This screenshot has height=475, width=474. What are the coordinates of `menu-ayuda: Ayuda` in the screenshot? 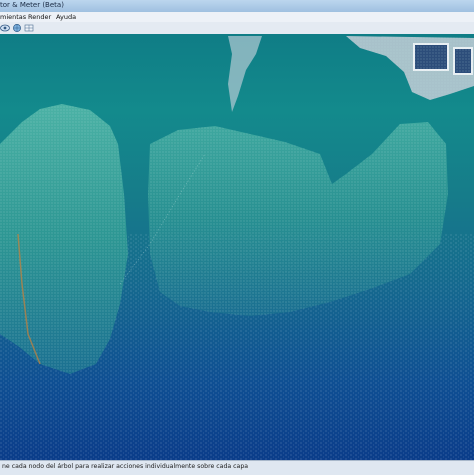 It's located at (66, 17).